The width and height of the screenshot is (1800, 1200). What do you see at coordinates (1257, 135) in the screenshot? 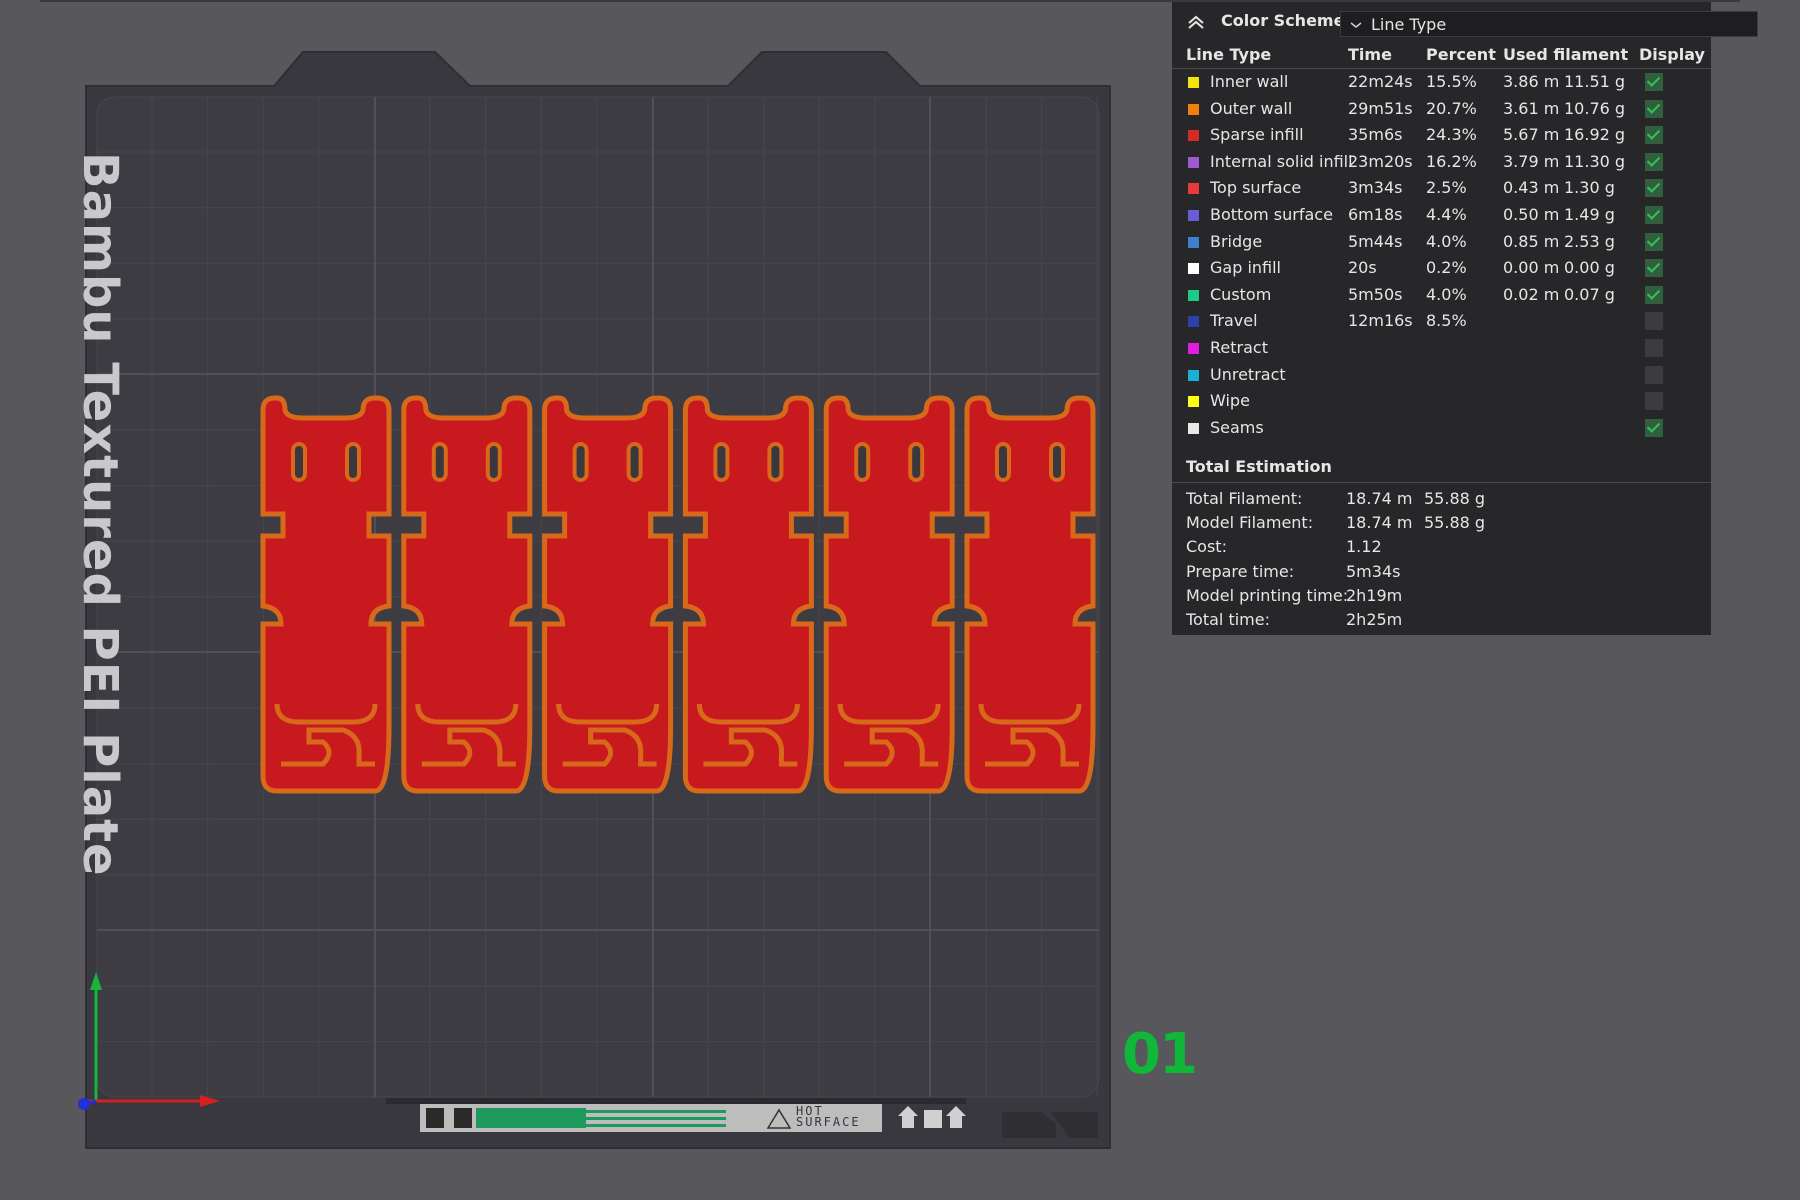
I see `line-type-name: Sparse infill` at bounding box center [1257, 135].